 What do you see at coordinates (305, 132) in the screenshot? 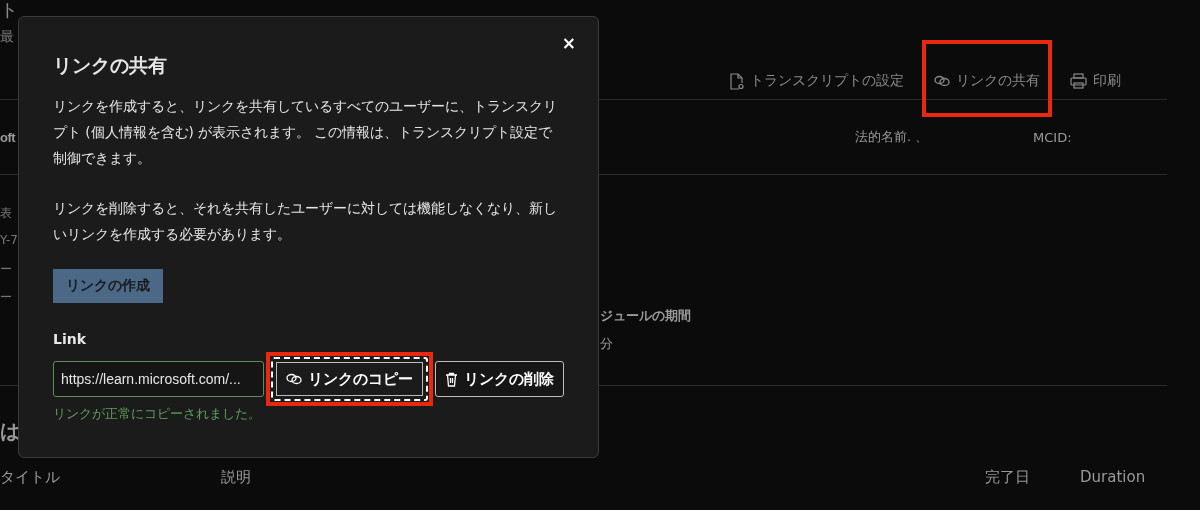
I see `dialog-paragraph: リンクを作成すると、リンクを共有しているすべてのユーザーに、トランスクリプト (個人情報を含む) が表示されます。 この情報は、トランスクリプト設定で制御できます。` at bounding box center [305, 132].